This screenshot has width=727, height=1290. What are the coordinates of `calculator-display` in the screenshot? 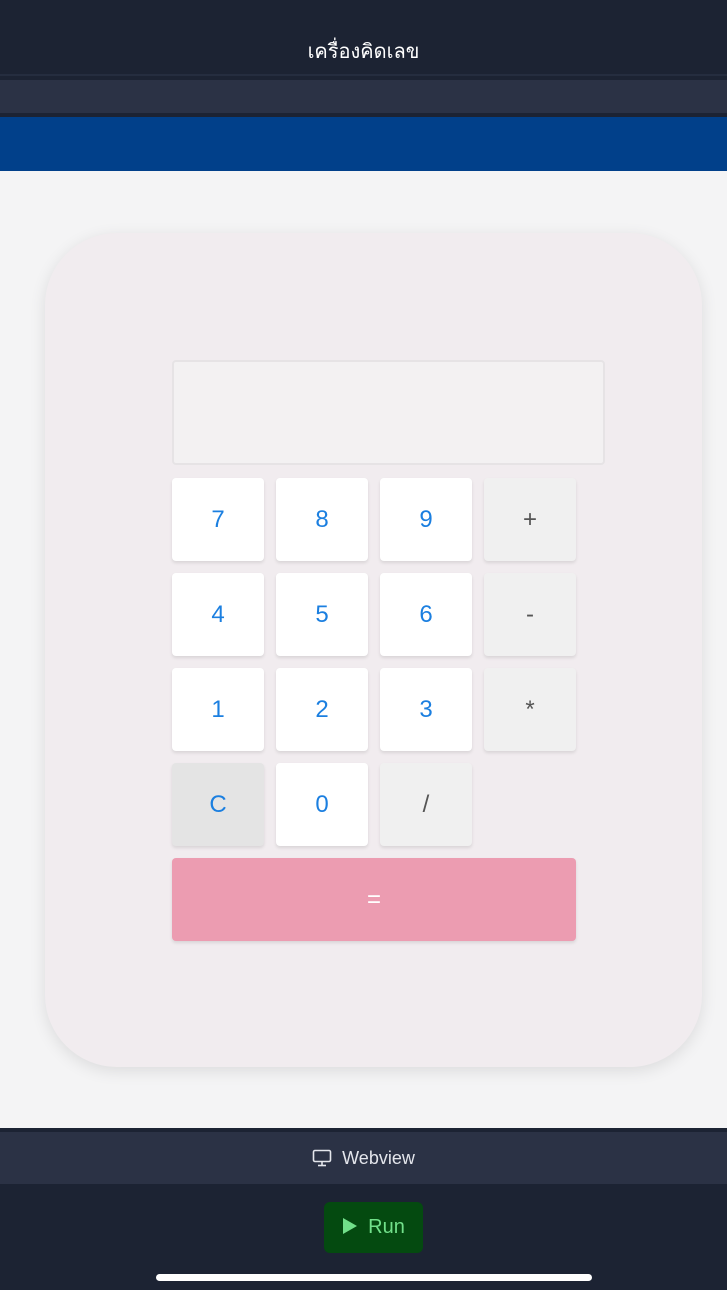 It's located at (388, 412).